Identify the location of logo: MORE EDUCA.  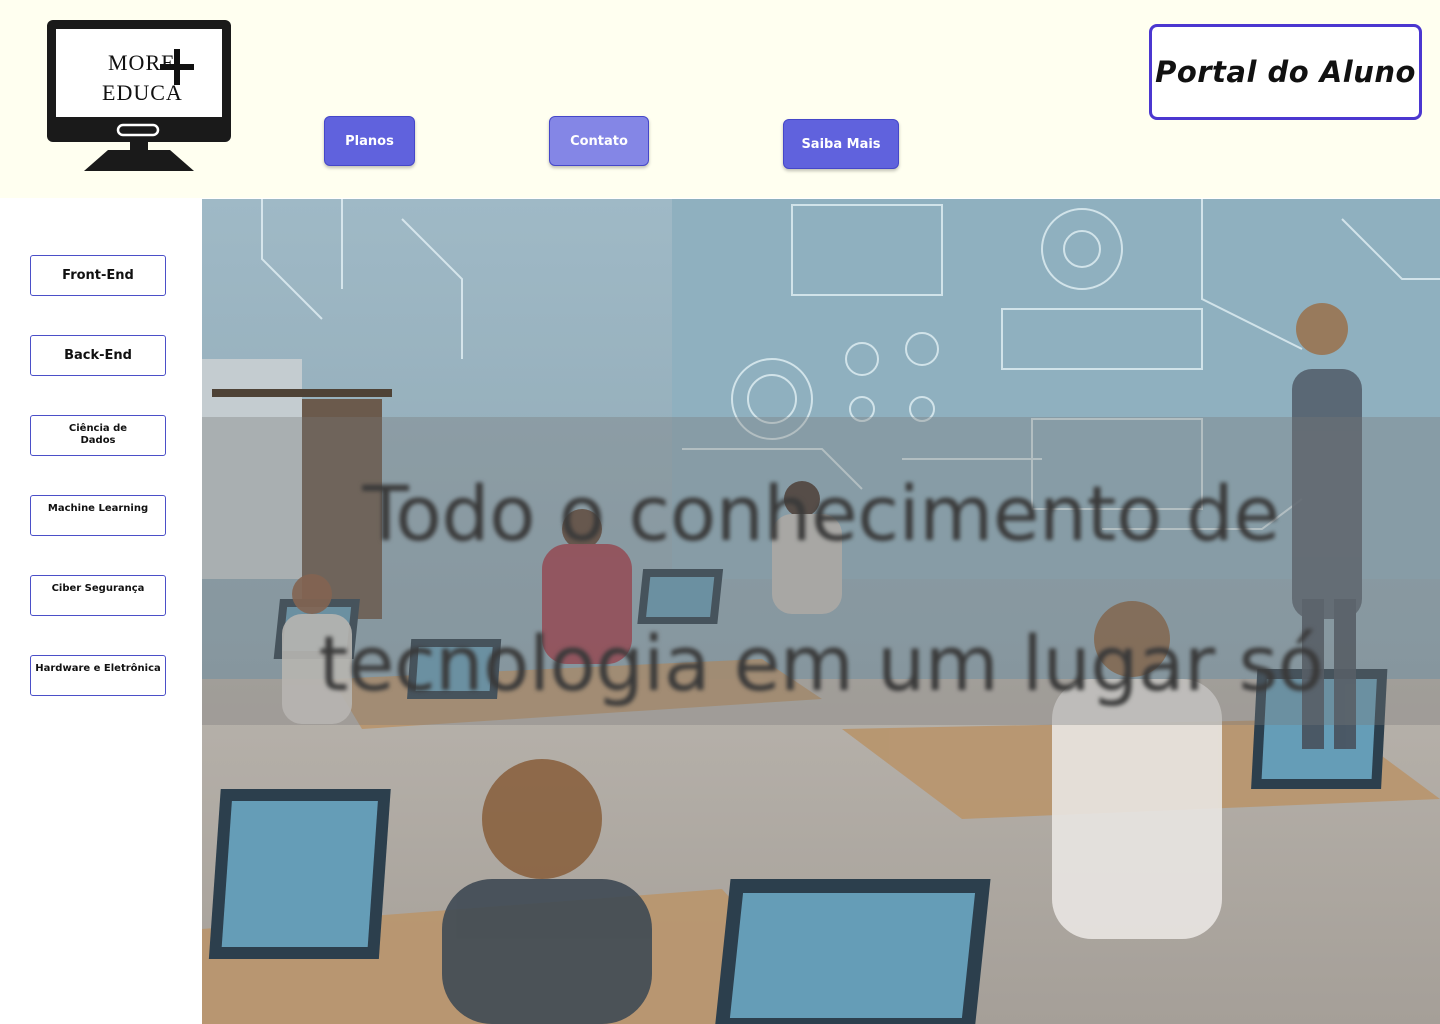
(139, 95).